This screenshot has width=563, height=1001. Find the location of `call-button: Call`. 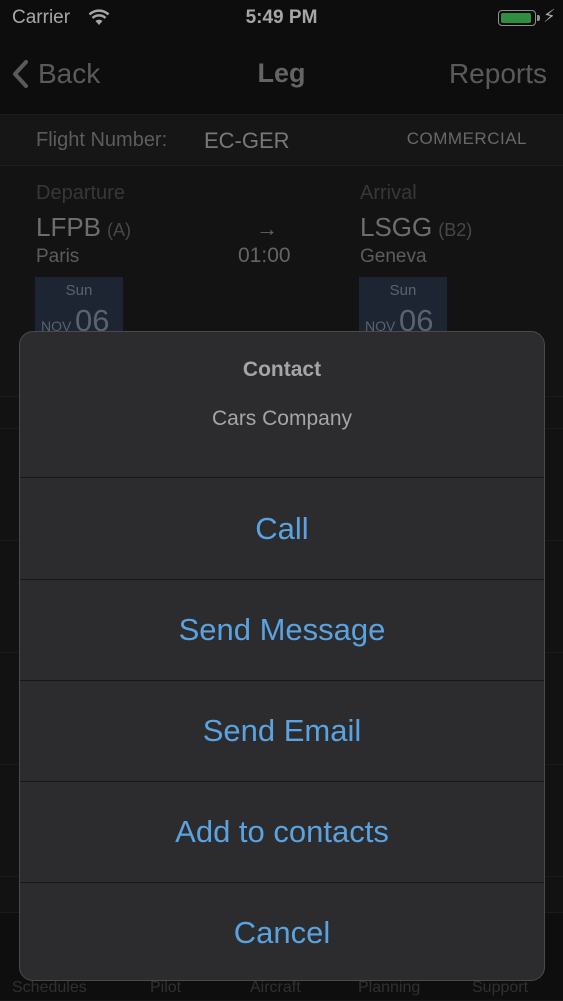

call-button: Call is located at coordinates (282, 529).